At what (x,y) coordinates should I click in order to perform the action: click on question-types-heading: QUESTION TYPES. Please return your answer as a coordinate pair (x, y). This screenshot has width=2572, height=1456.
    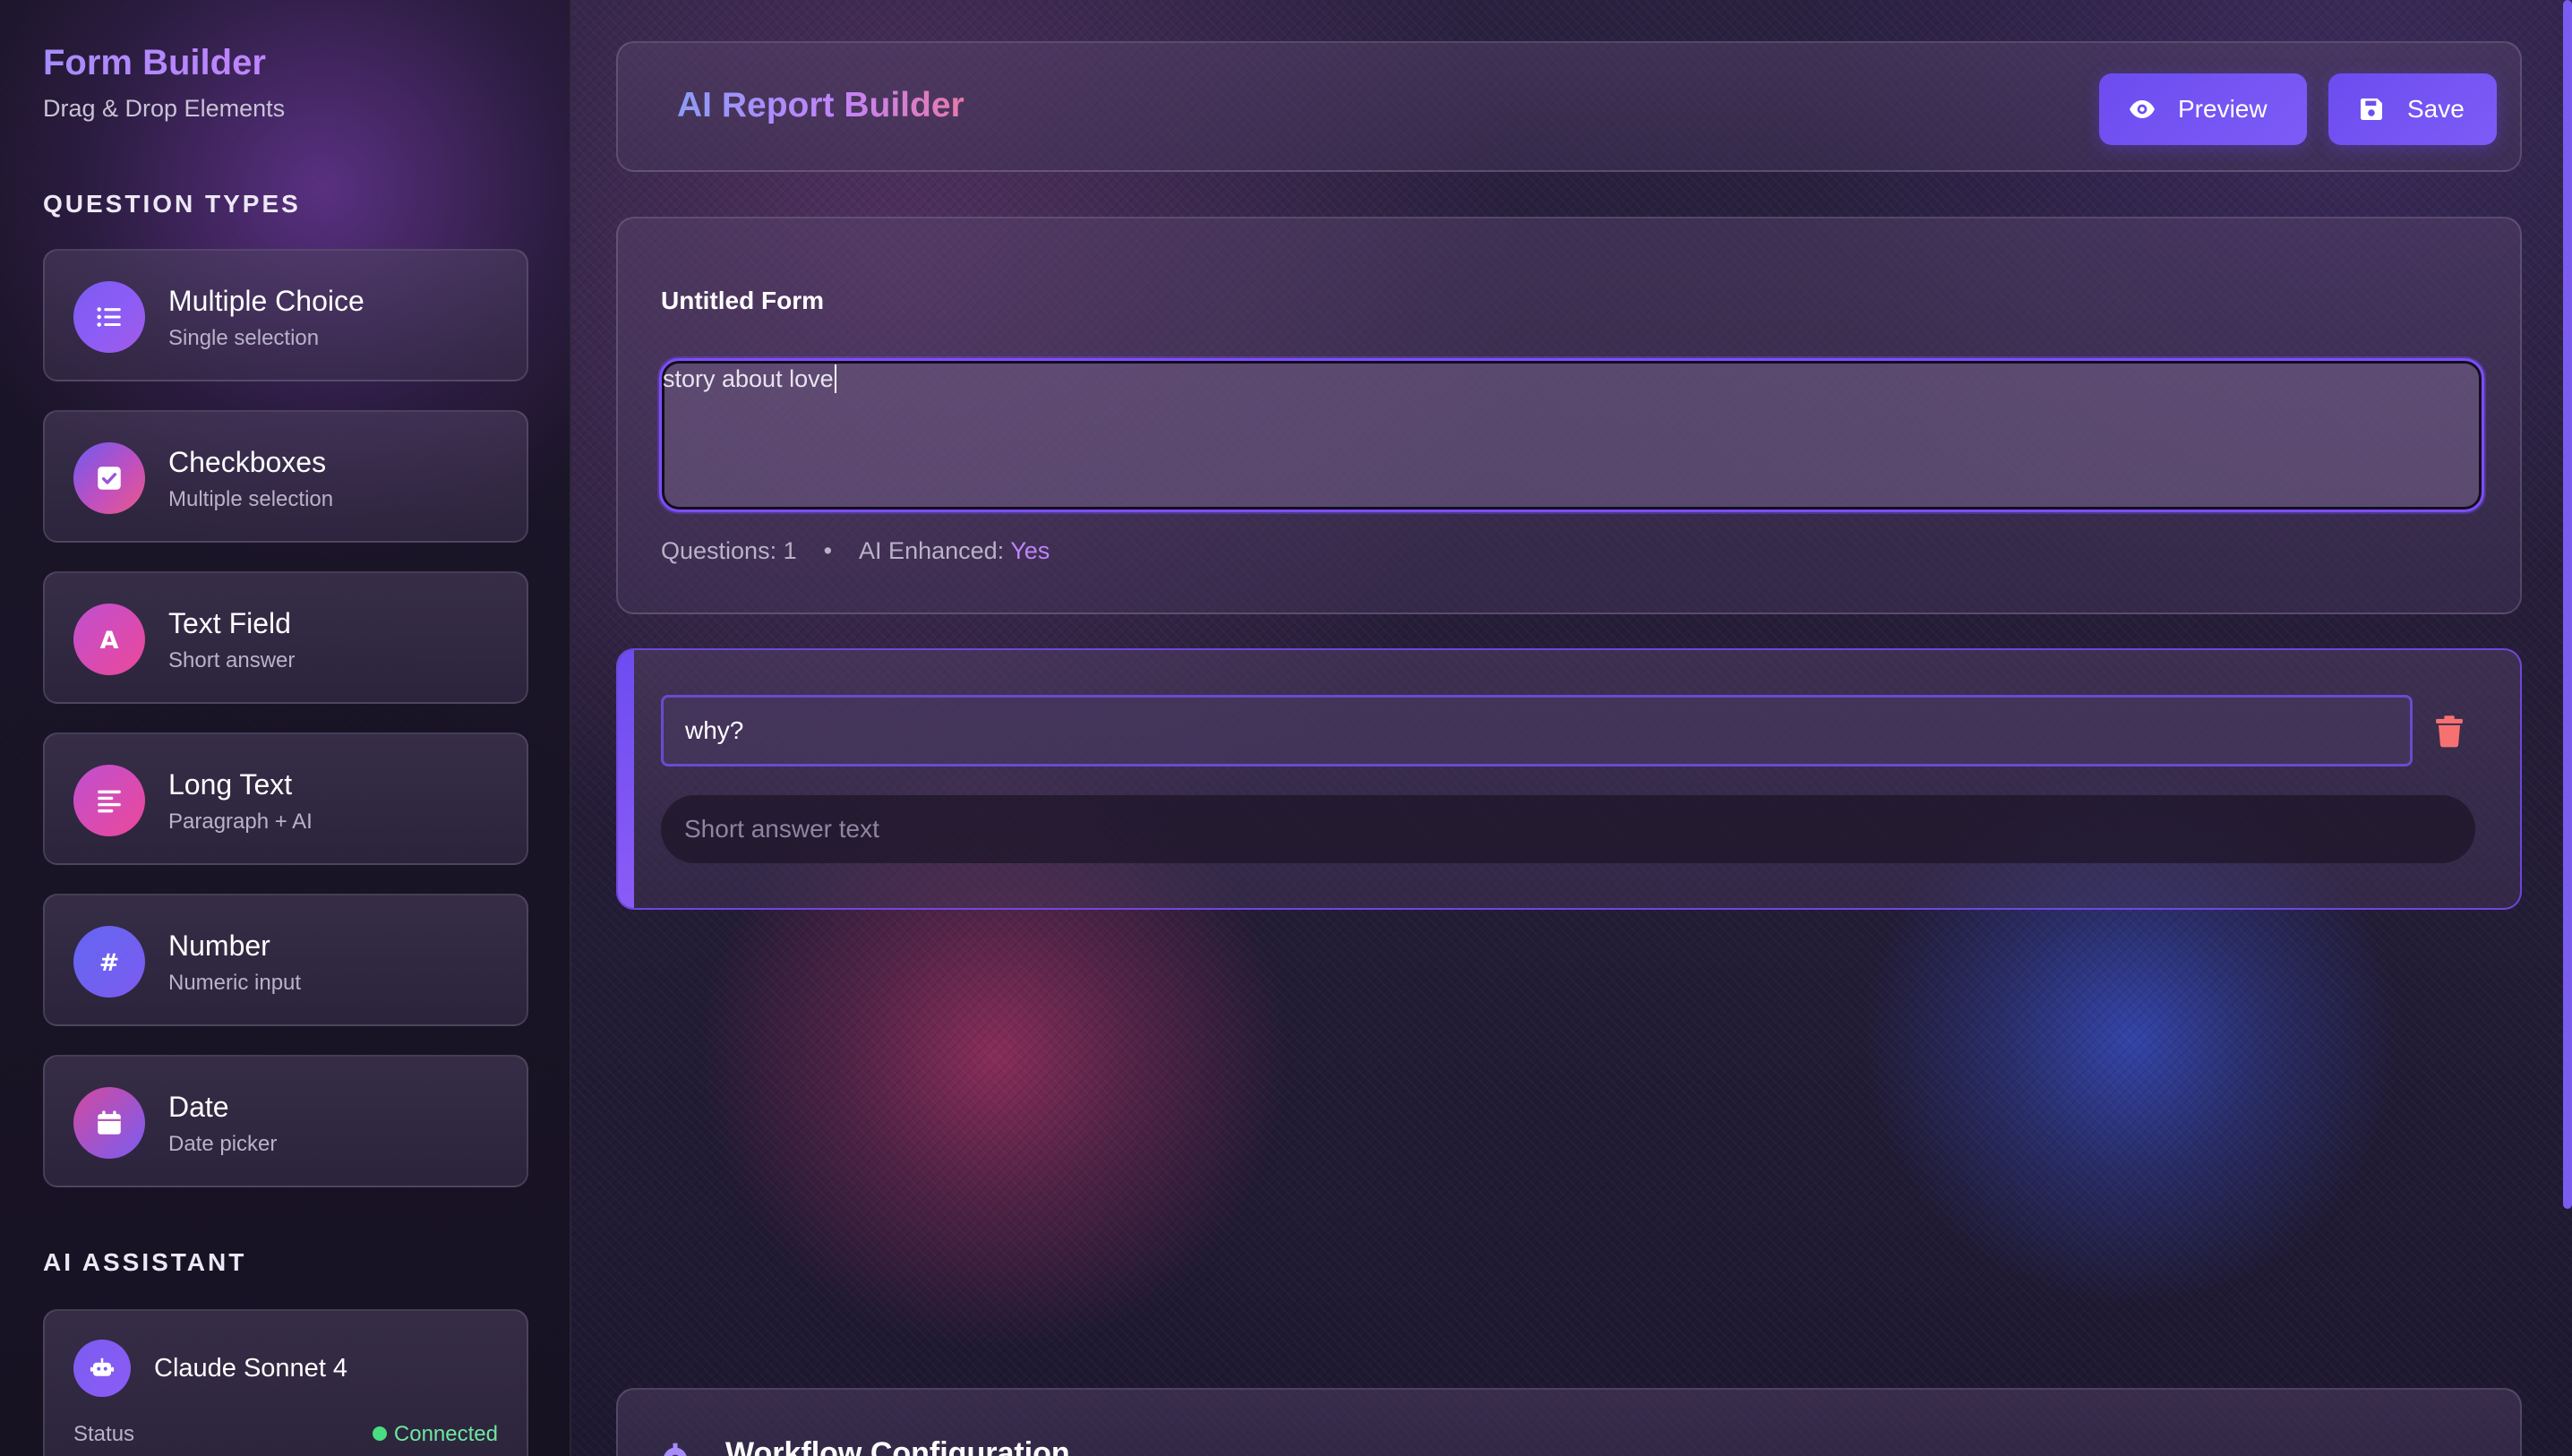
    Looking at the image, I should click on (172, 204).